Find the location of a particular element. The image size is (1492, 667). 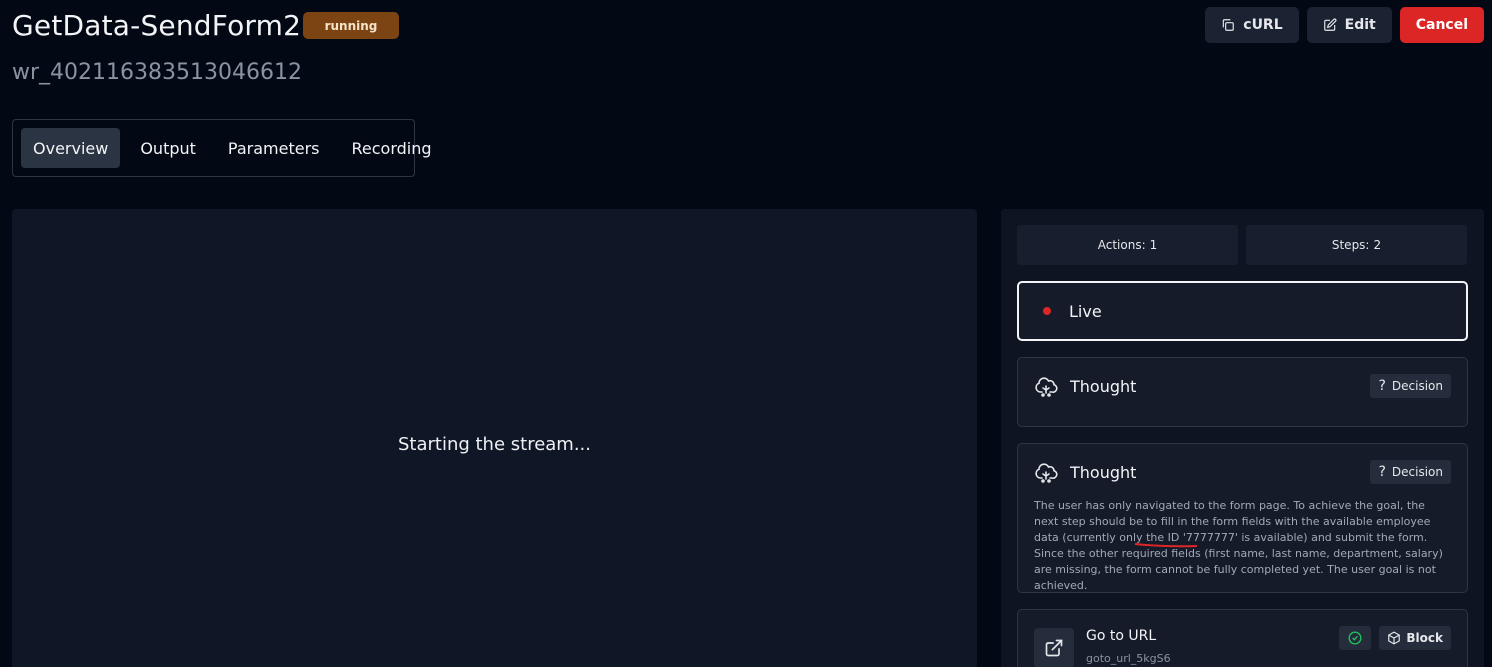

block-tags: Block is located at coordinates (1395, 638).